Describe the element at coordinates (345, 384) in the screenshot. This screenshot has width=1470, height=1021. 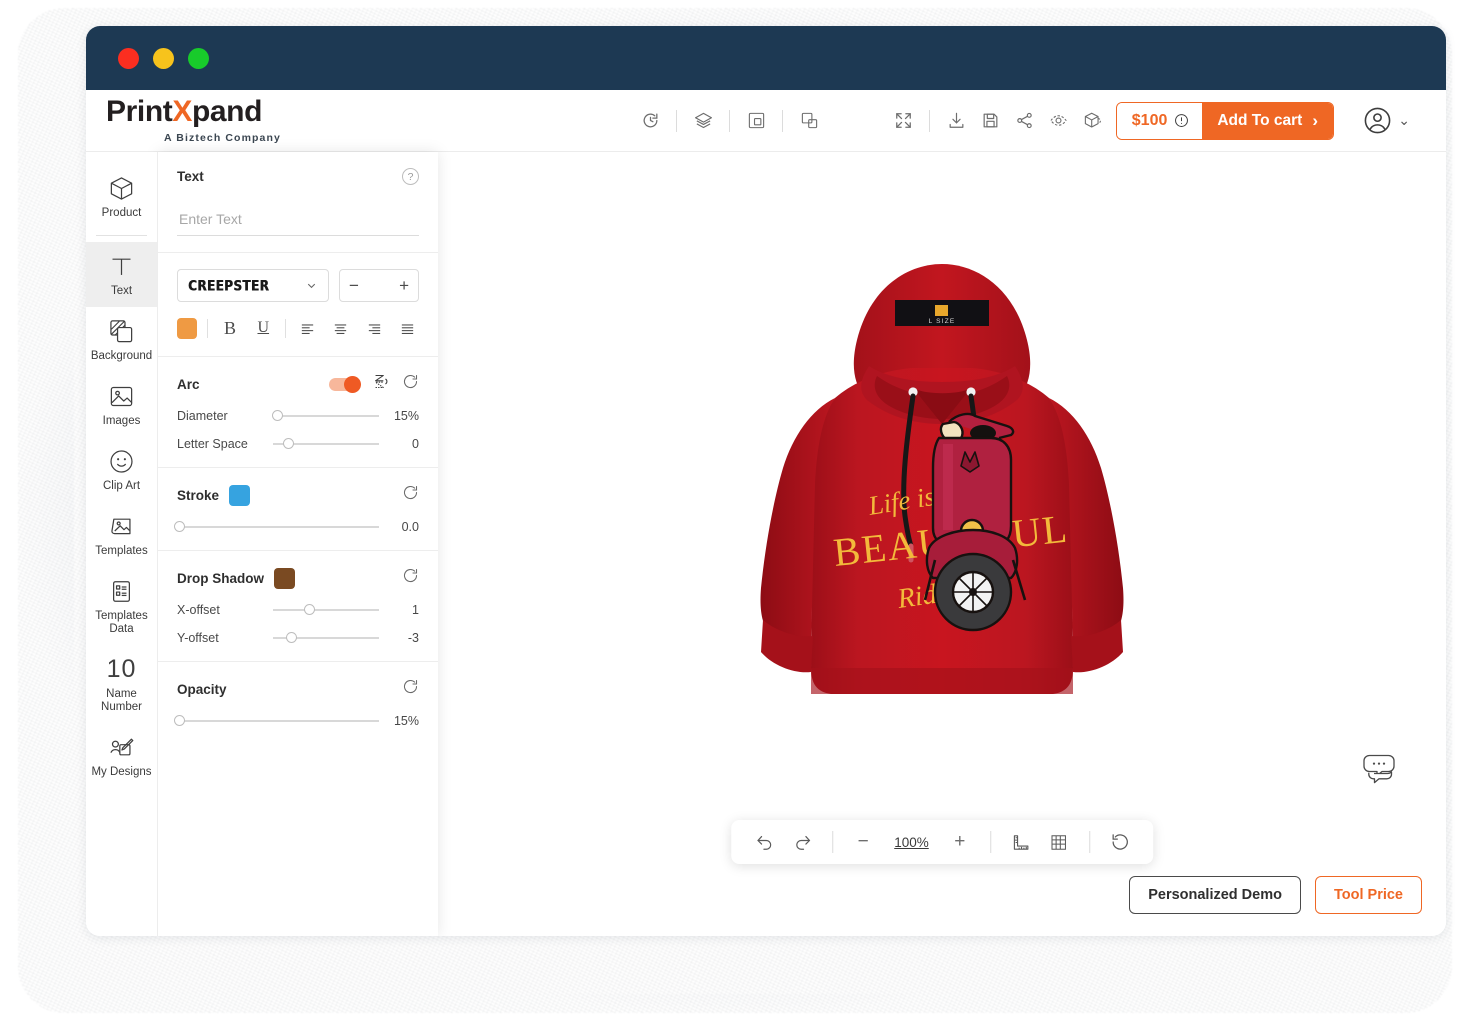
I see `arc-toggle` at that location.